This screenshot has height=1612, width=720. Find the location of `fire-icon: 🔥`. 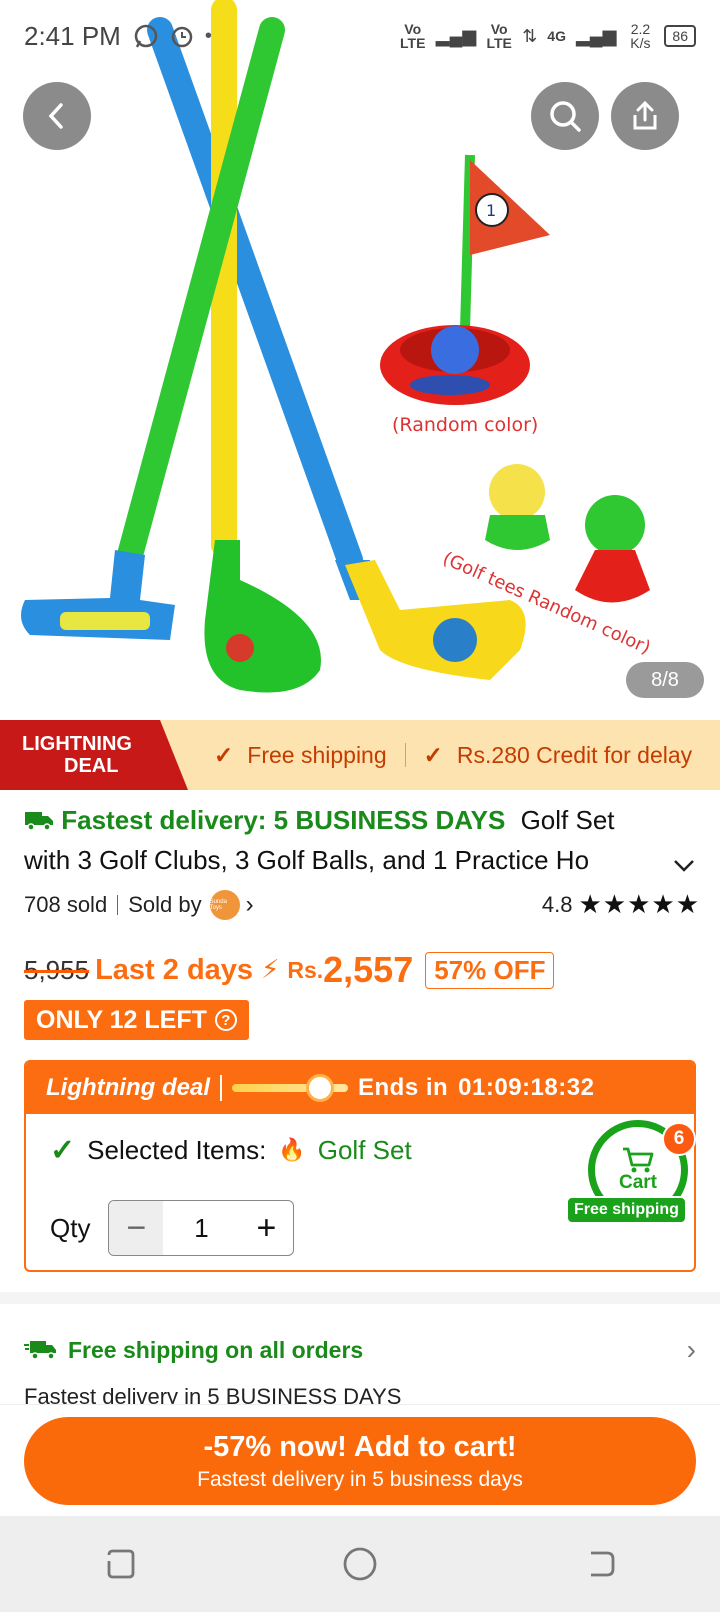

fire-icon: 🔥 is located at coordinates (292, 1150).